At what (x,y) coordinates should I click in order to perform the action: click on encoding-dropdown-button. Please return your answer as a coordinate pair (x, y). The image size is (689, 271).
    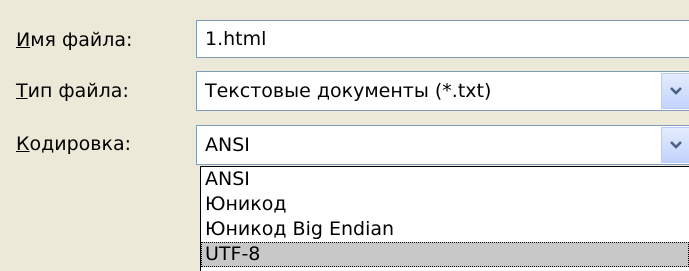
    Looking at the image, I should click on (675, 145).